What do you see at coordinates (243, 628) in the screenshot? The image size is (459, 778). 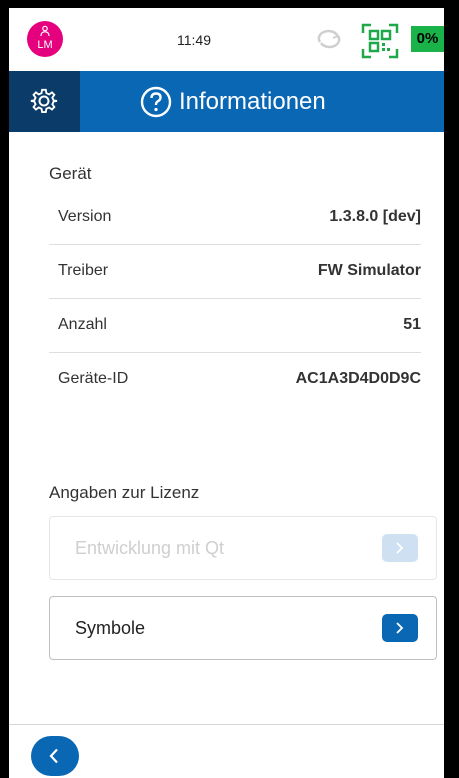 I see `license-item-symbols: Symbole` at bounding box center [243, 628].